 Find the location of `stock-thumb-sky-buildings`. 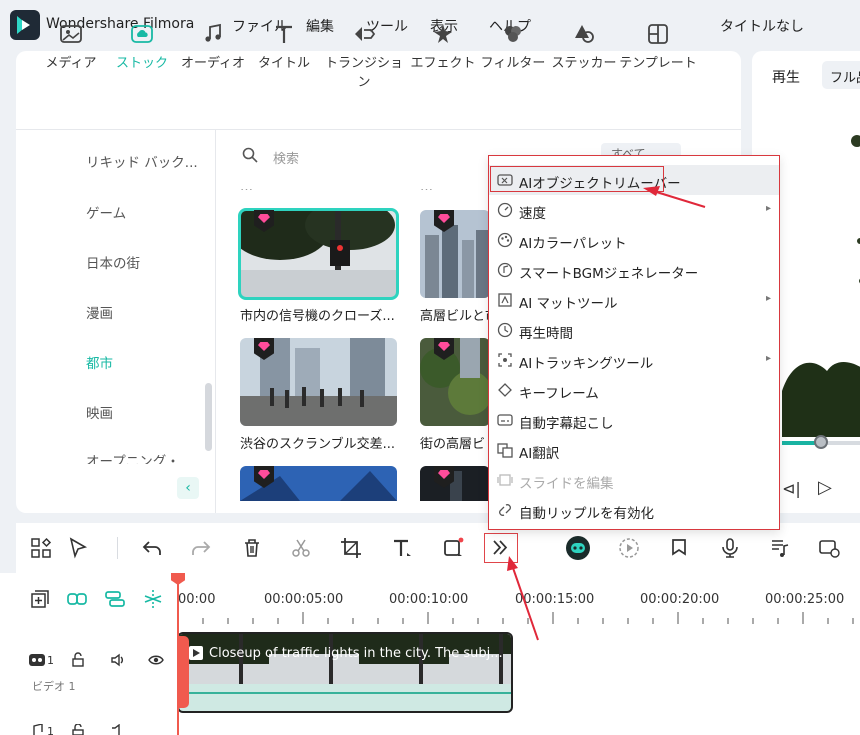

stock-thumb-sky-buildings is located at coordinates (318, 483).